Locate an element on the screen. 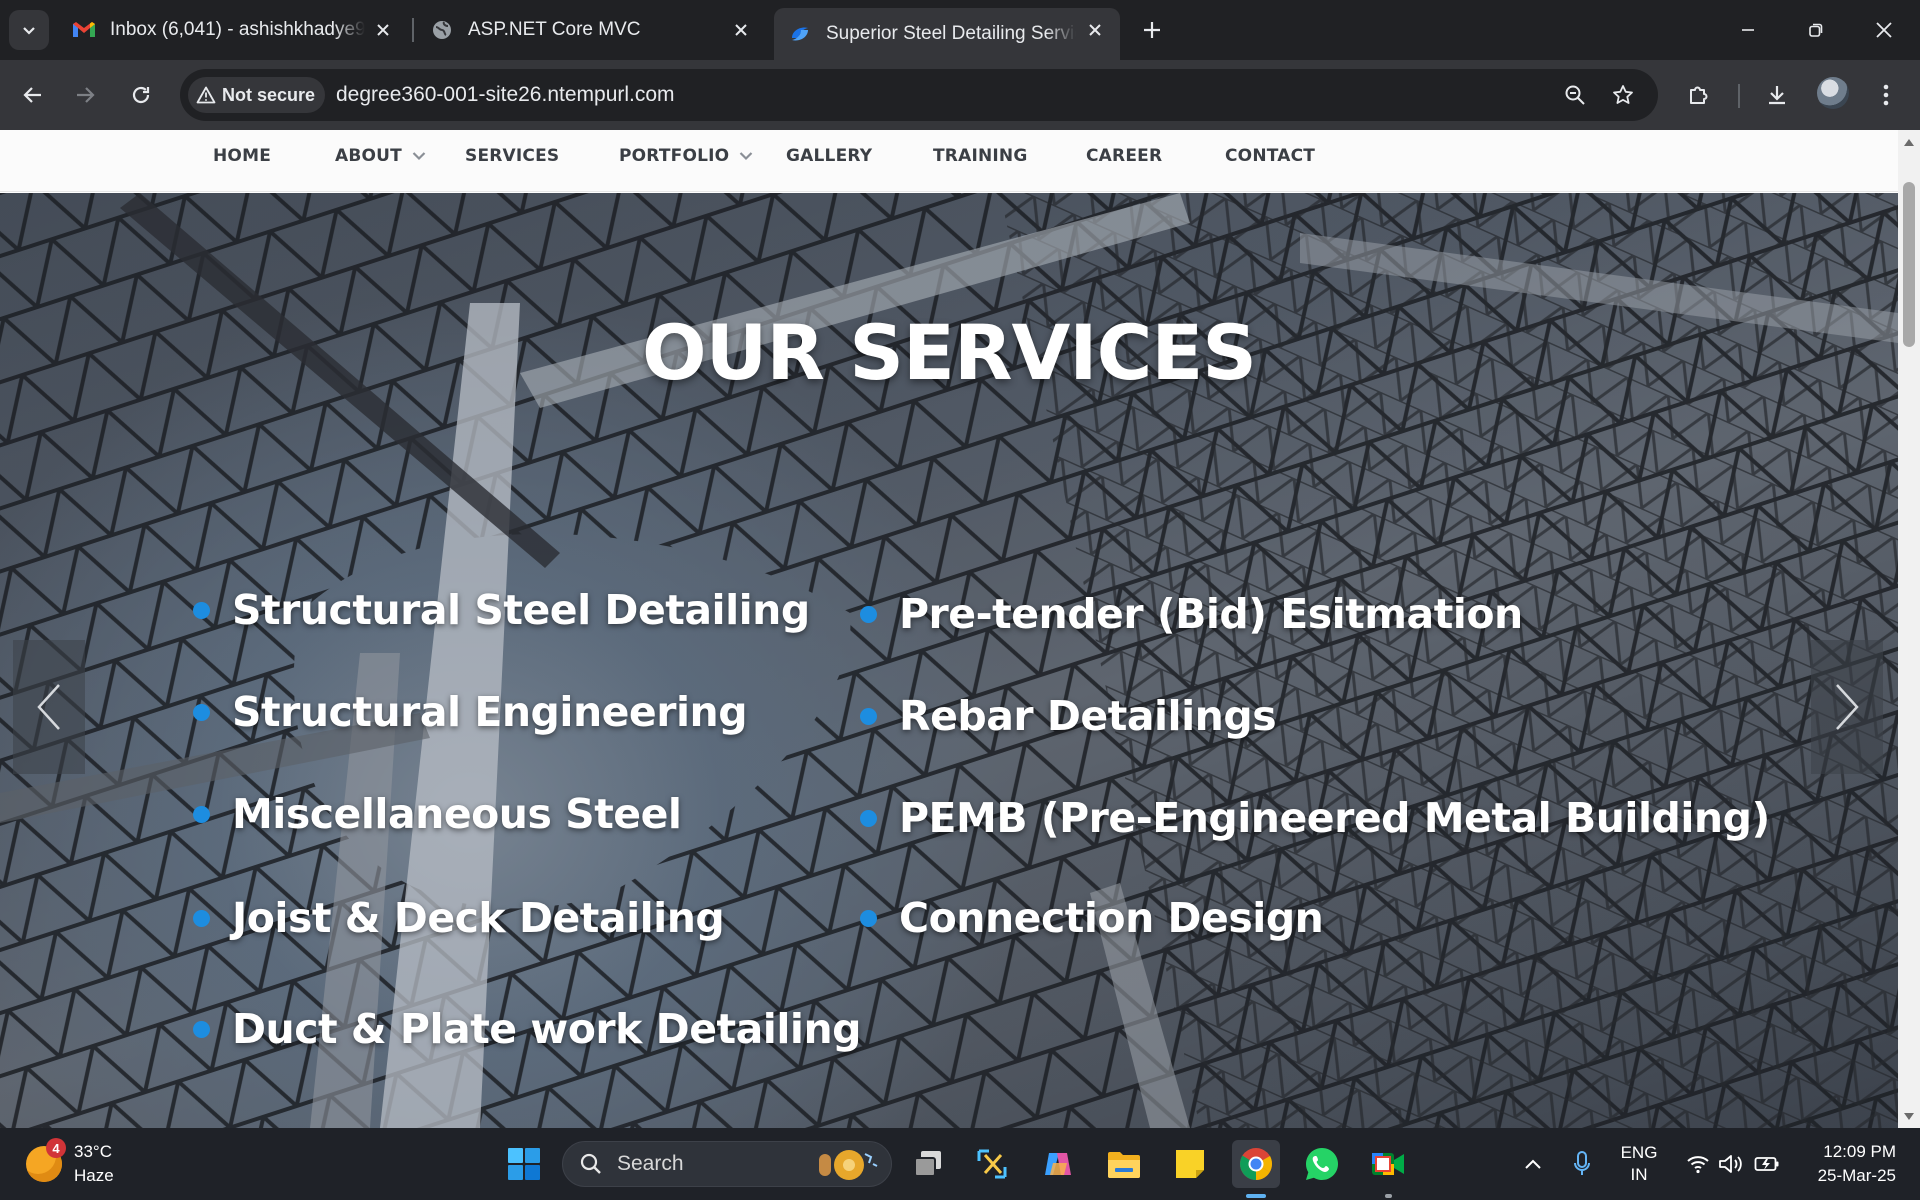  snipping-tool-icon is located at coordinates (992, 1164).